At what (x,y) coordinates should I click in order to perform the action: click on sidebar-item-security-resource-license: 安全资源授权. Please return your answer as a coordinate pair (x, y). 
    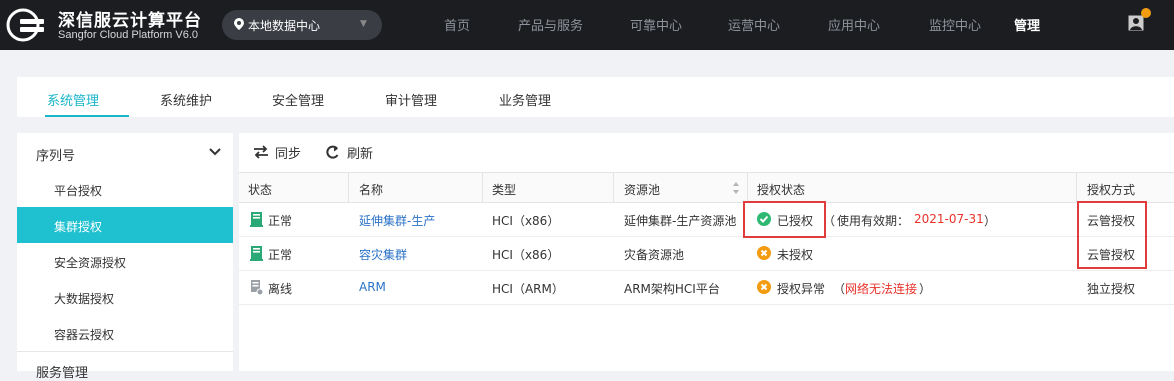
    Looking at the image, I should click on (125, 261).